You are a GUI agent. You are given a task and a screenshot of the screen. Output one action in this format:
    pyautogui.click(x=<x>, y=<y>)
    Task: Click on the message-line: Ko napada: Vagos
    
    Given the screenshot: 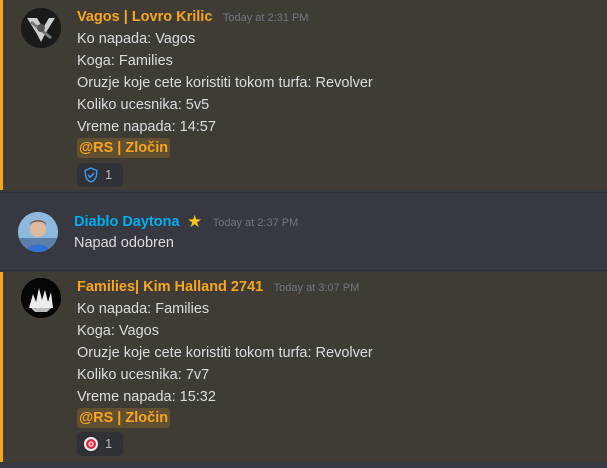 What is the action you would take?
    pyautogui.click(x=136, y=39)
    